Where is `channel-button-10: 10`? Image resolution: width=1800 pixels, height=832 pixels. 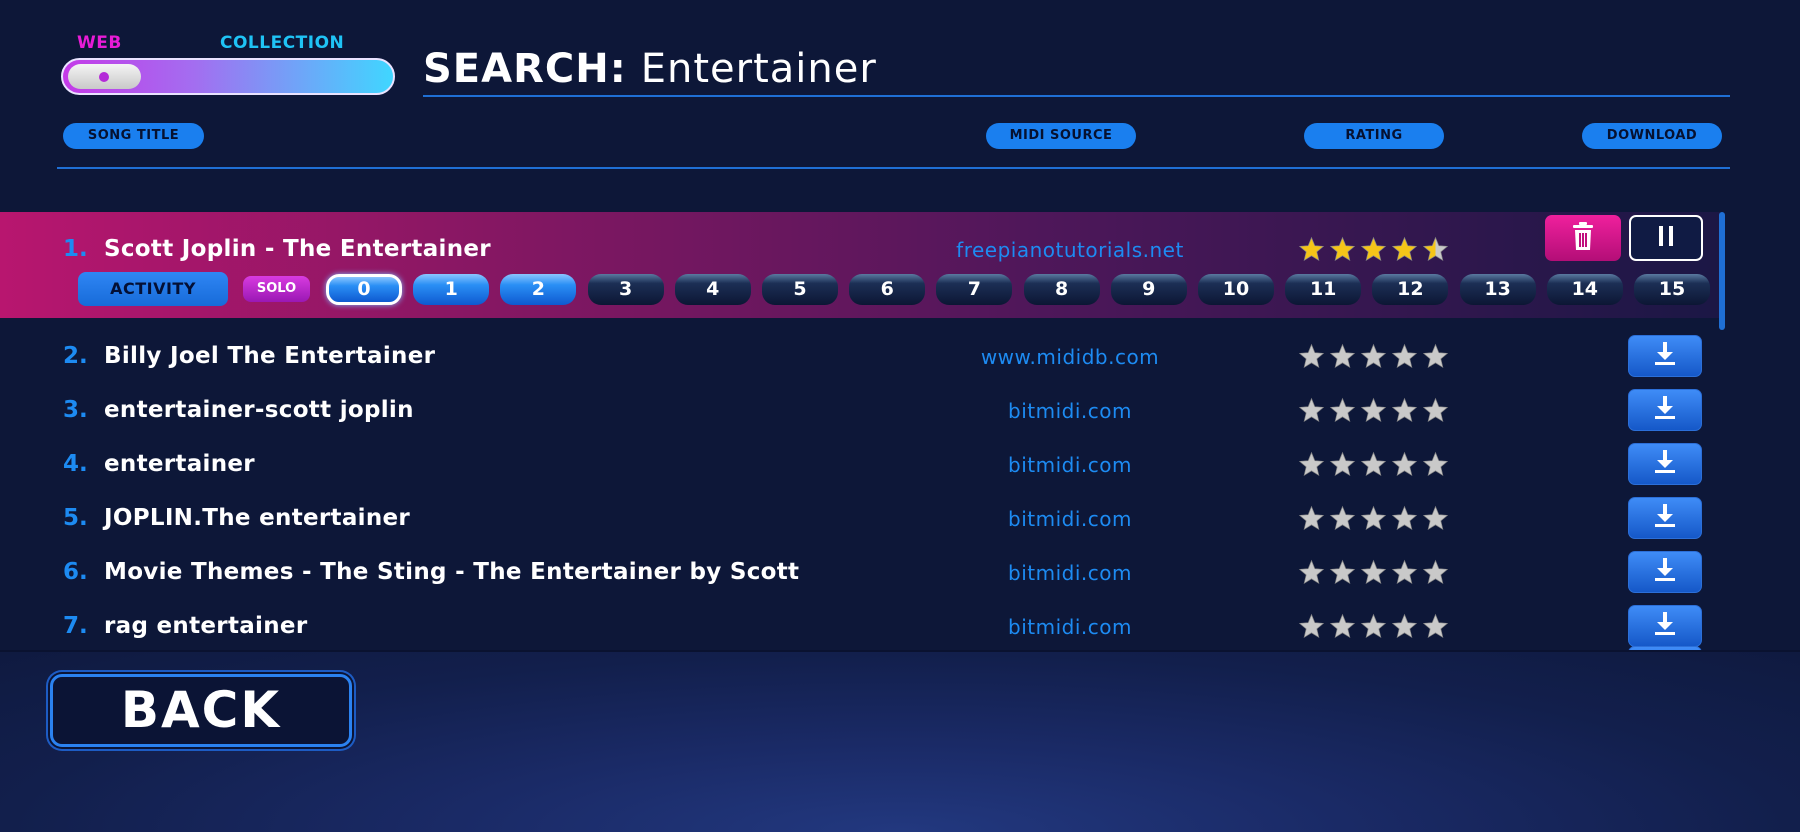 channel-button-10: 10 is located at coordinates (1236, 289).